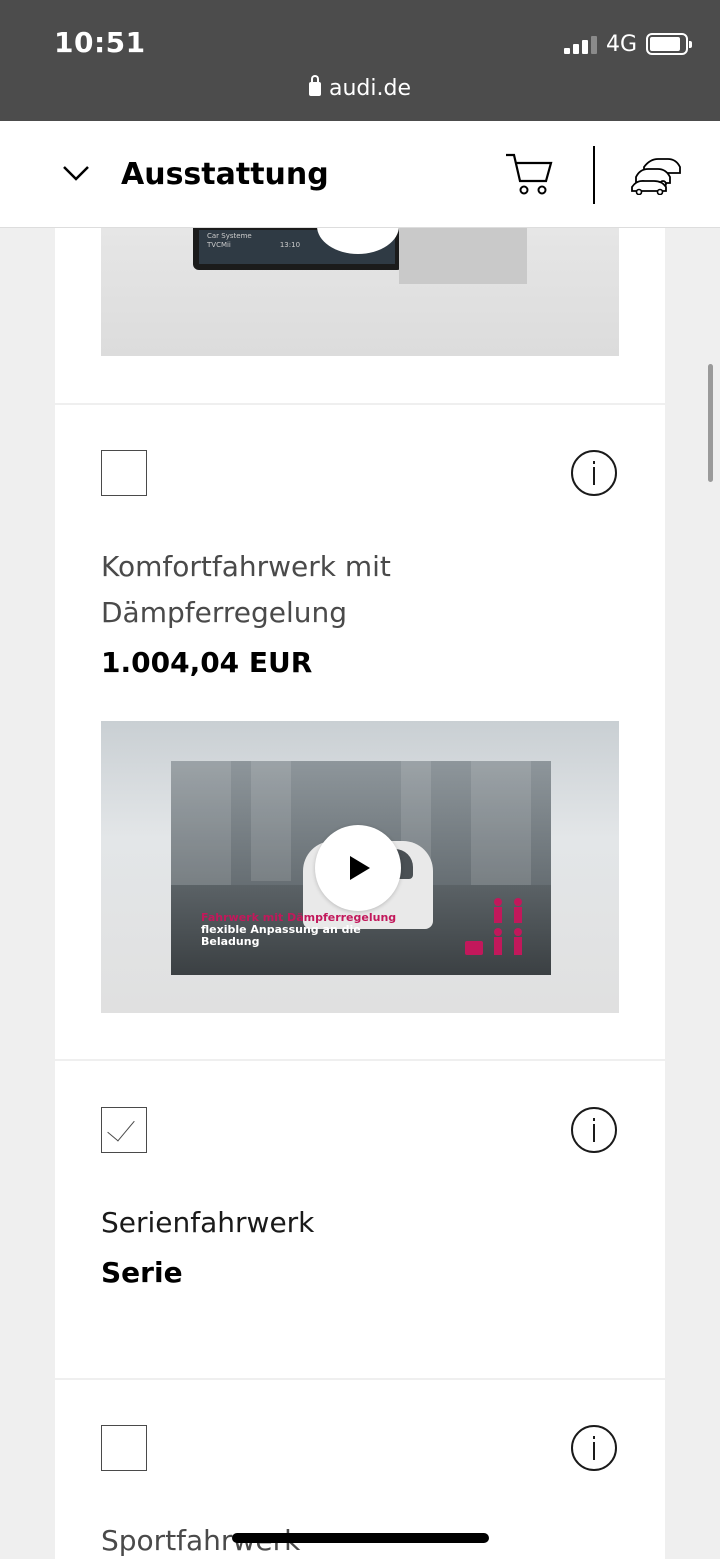 The height and width of the screenshot is (1559, 720). I want to click on chevron-down-icon, so click(76, 173).